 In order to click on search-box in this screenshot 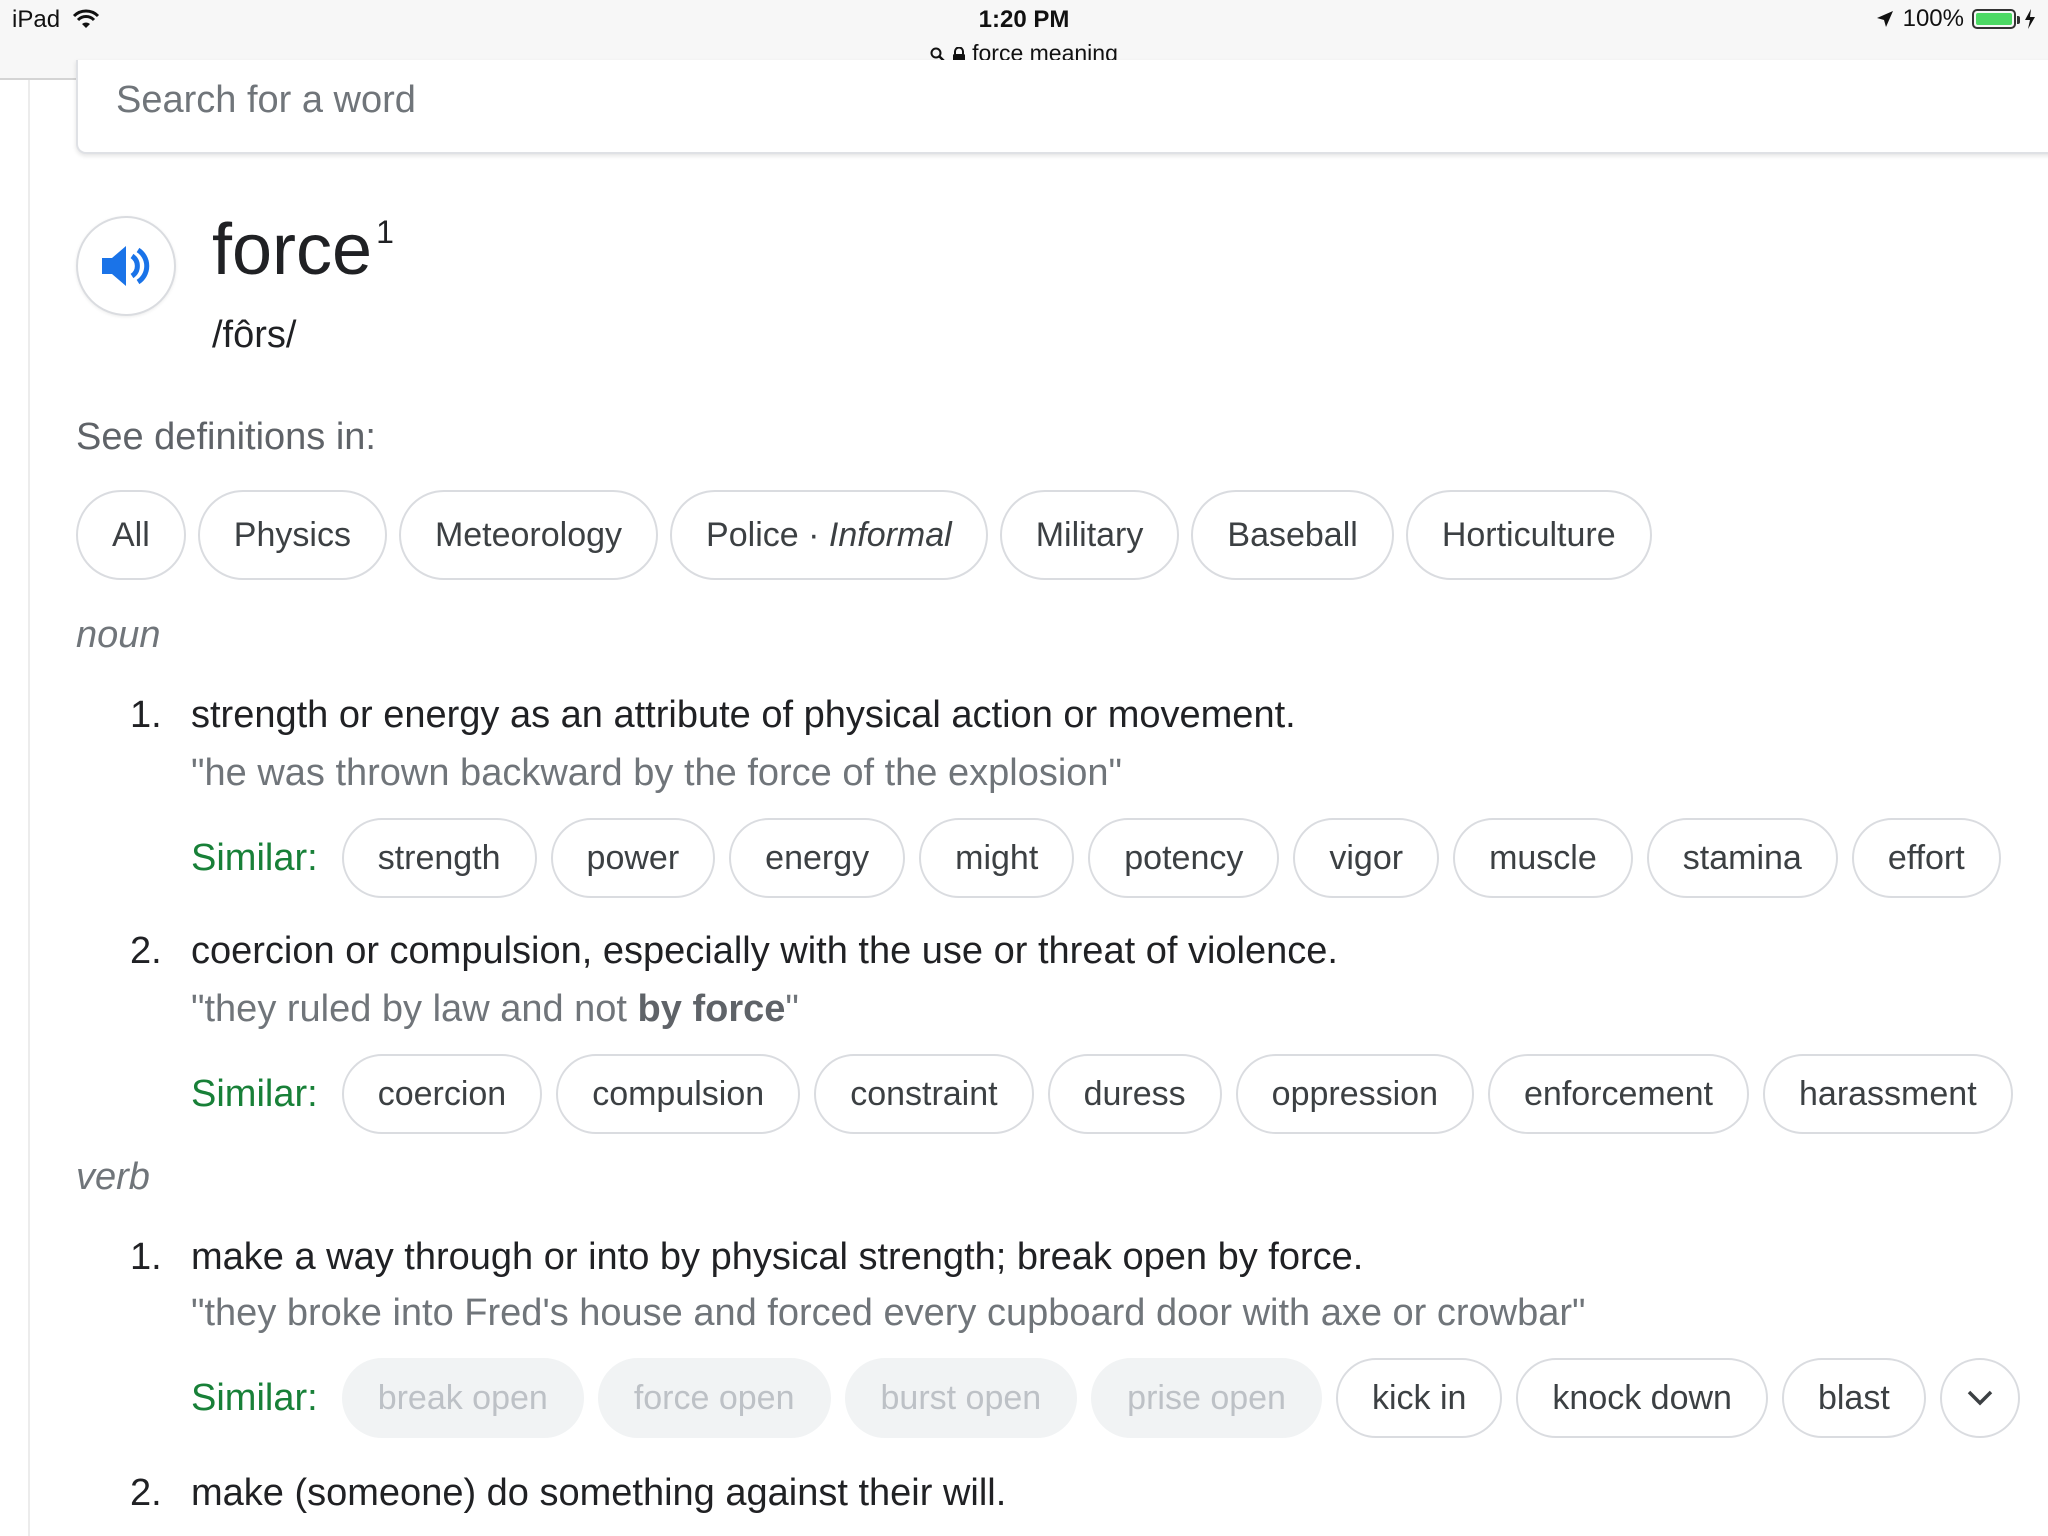, I will do `click(1062, 107)`.